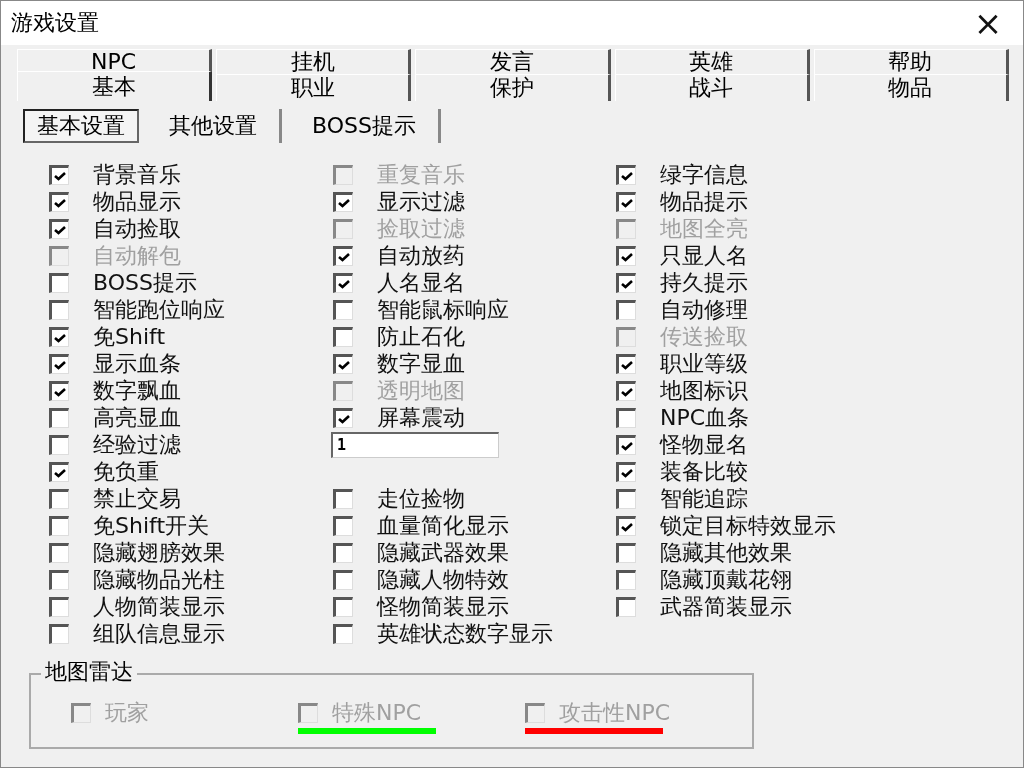 The width and height of the screenshot is (1024, 768). I want to click on checkbox-label: 隐藏其他效果, so click(726, 552).